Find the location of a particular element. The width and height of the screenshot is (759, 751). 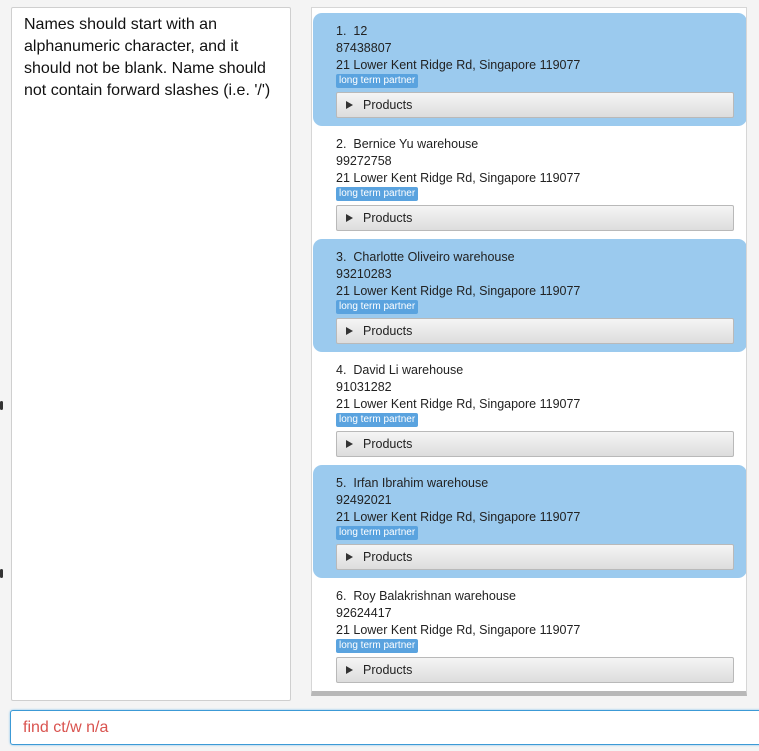

contact-phone: 91031282 is located at coordinates (364, 387).